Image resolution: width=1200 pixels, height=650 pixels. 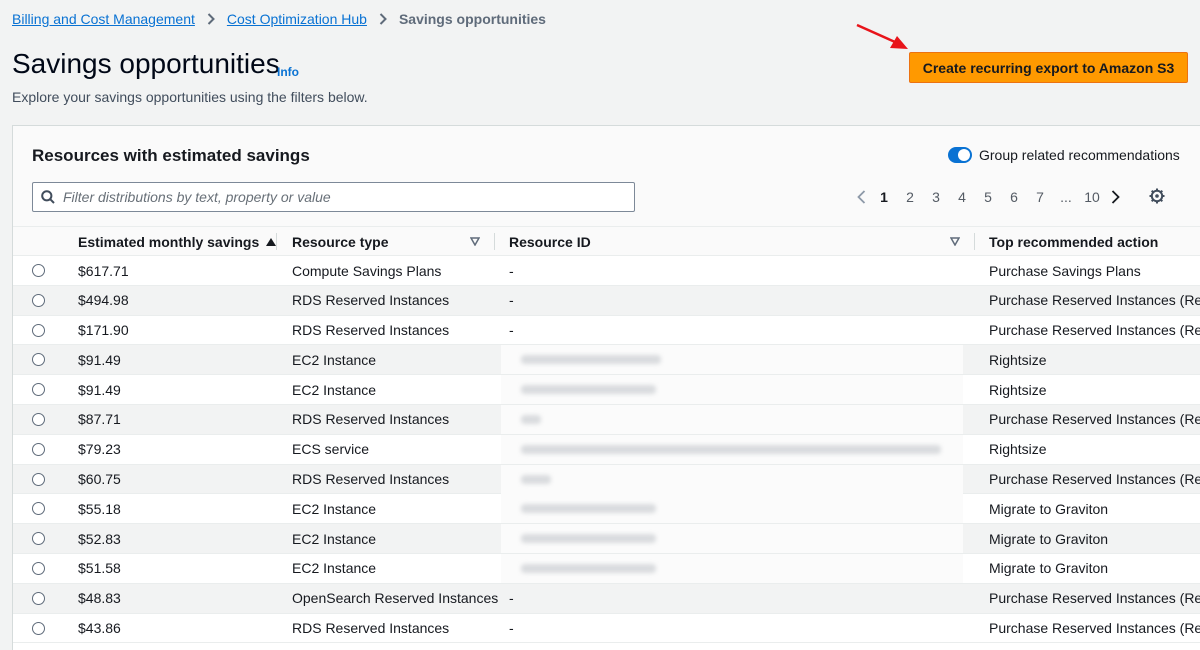 What do you see at coordinates (99, 538) in the screenshot?
I see `cell-savings: $52.83` at bounding box center [99, 538].